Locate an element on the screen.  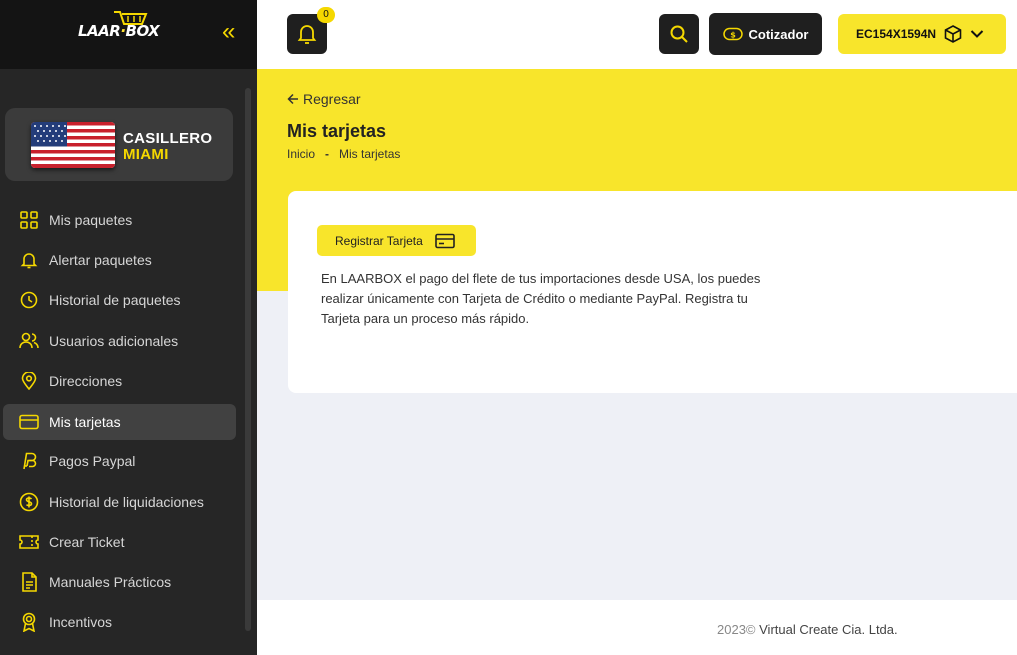
sidebar-item-label: Direcciones is located at coordinates (86, 381).